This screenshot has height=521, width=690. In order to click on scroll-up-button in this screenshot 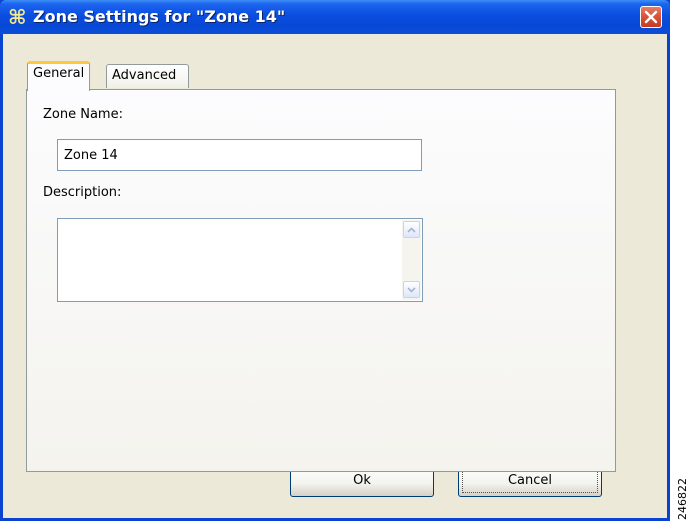, I will do `click(411, 229)`.